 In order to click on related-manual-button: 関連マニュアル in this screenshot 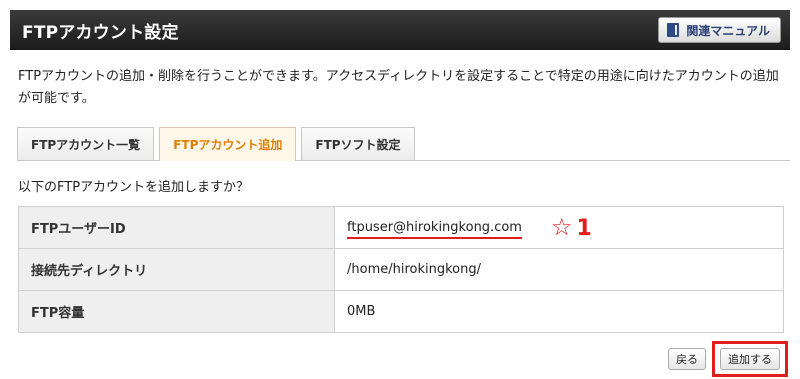, I will do `click(719, 30)`.